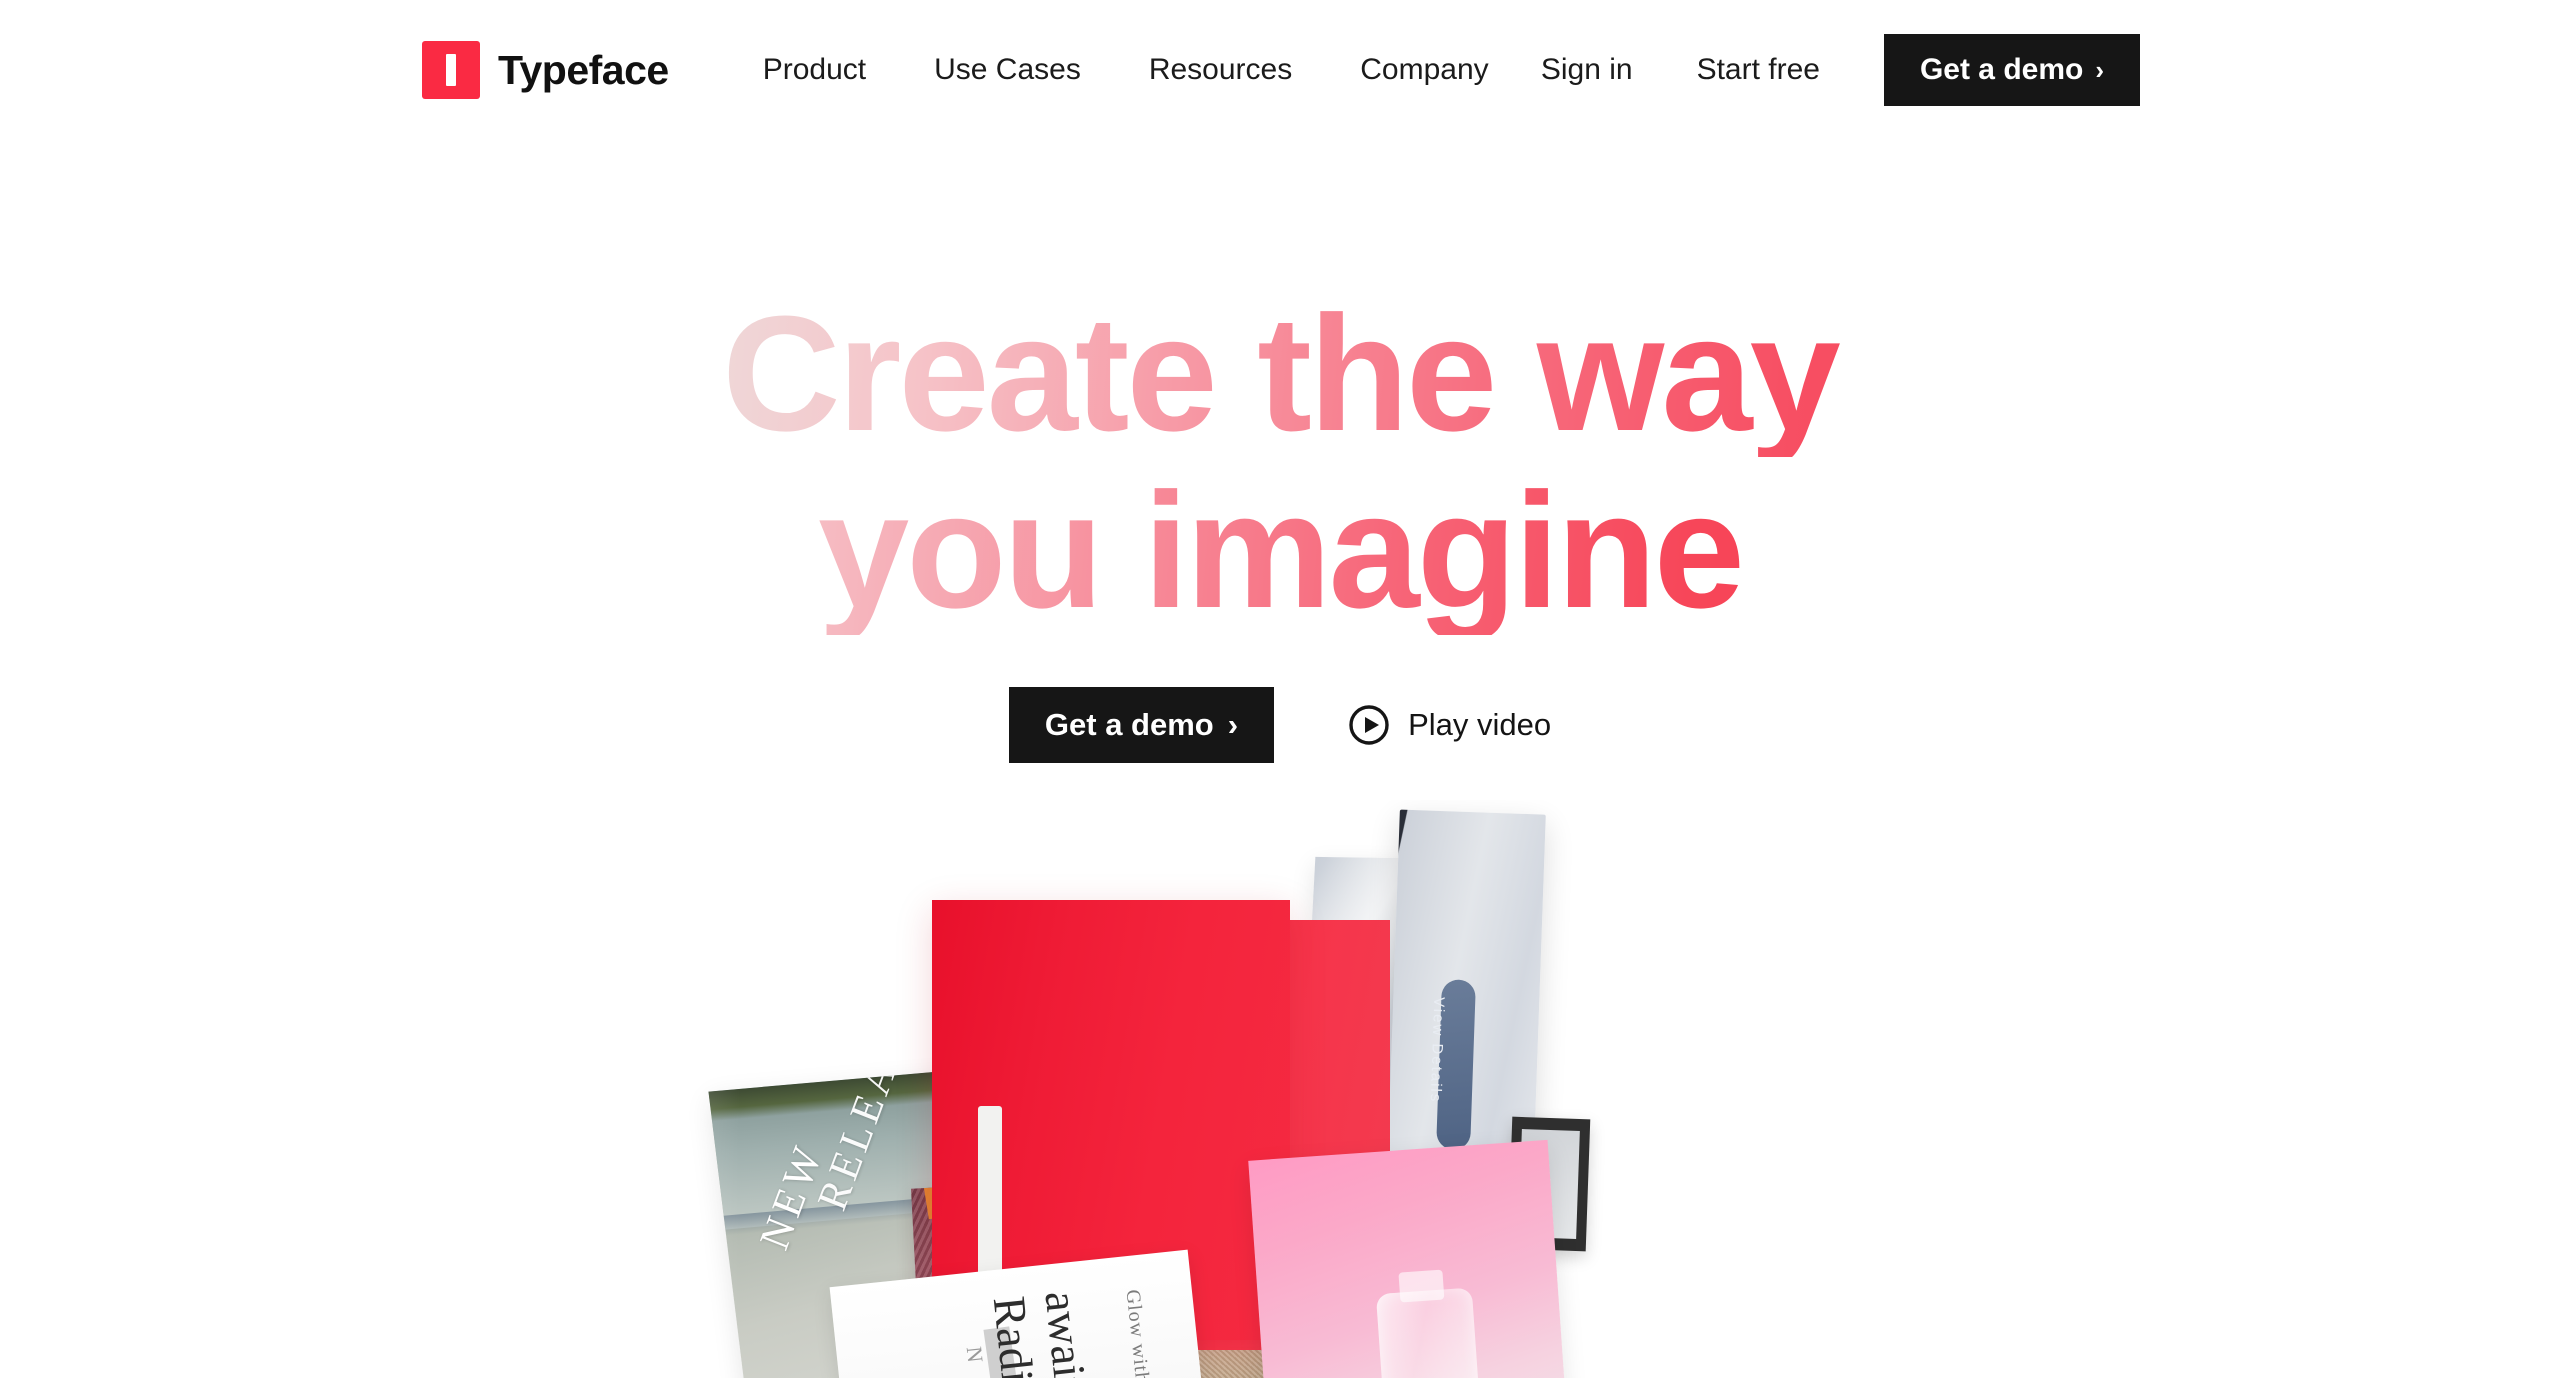  Describe the element at coordinates (1480, 724) in the screenshot. I see `play-video-label: Play video` at that location.